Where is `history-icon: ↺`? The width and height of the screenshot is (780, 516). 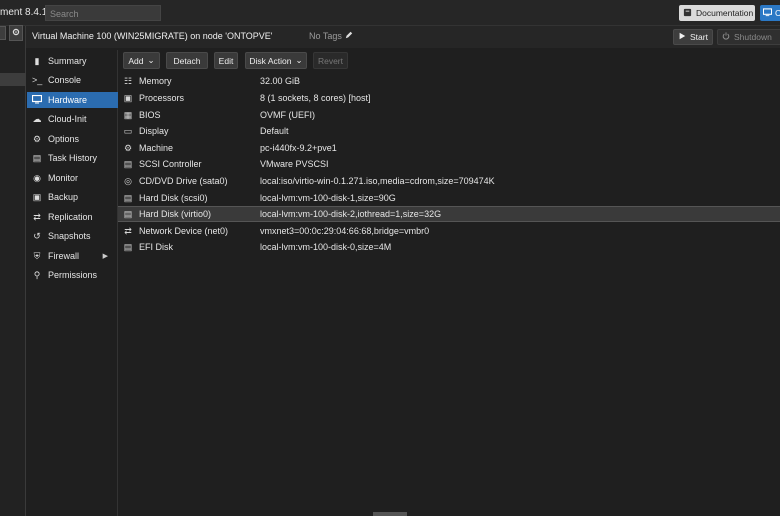
history-icon: ↺ is located at coordinates (37, 235).